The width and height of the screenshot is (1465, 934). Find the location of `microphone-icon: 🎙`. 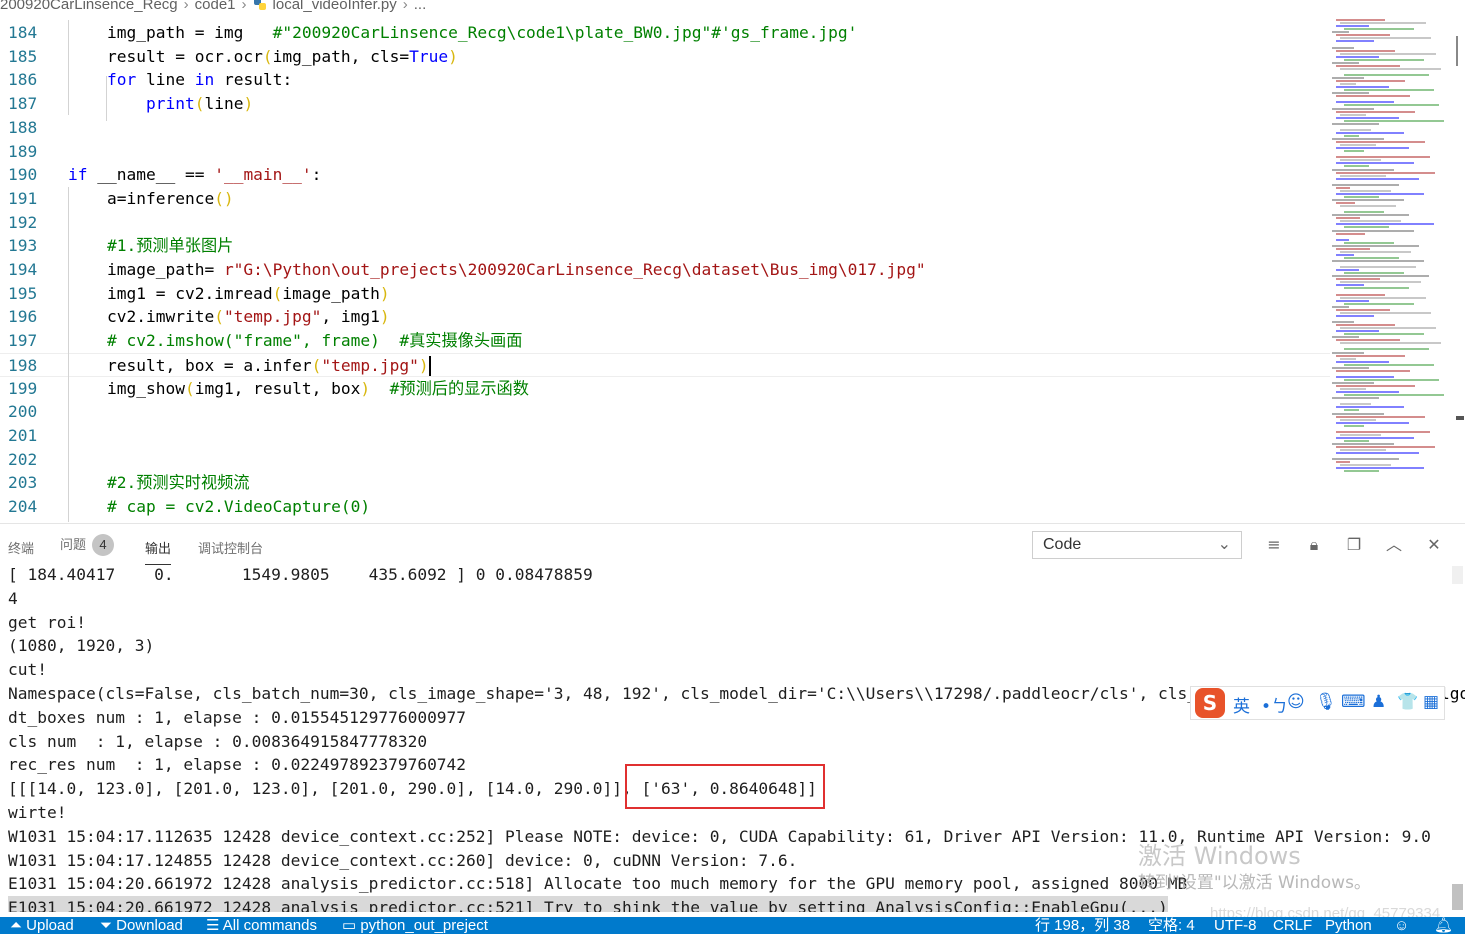

microphone-icon: 🎙 is located at coordinates (1326, 702).